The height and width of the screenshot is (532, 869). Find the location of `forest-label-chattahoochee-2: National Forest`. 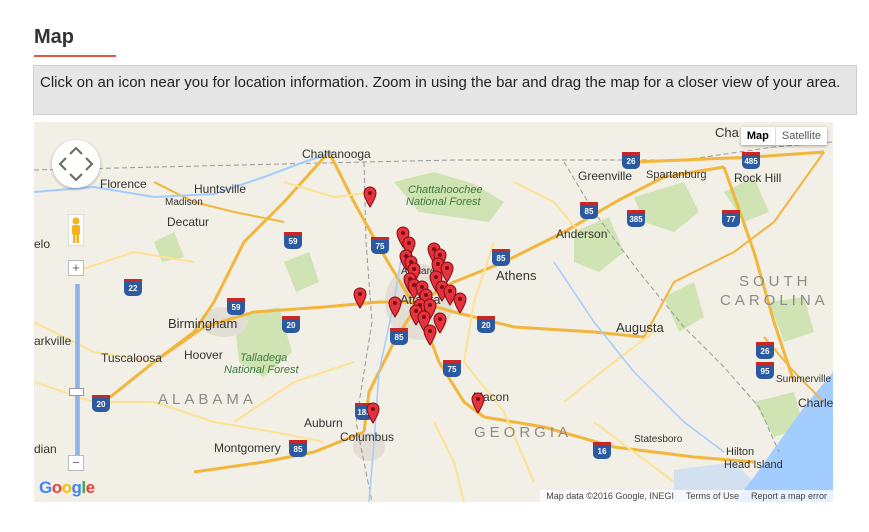

forest-label-chattahoochee-2: National Forest is located at coordinates (443, 202).